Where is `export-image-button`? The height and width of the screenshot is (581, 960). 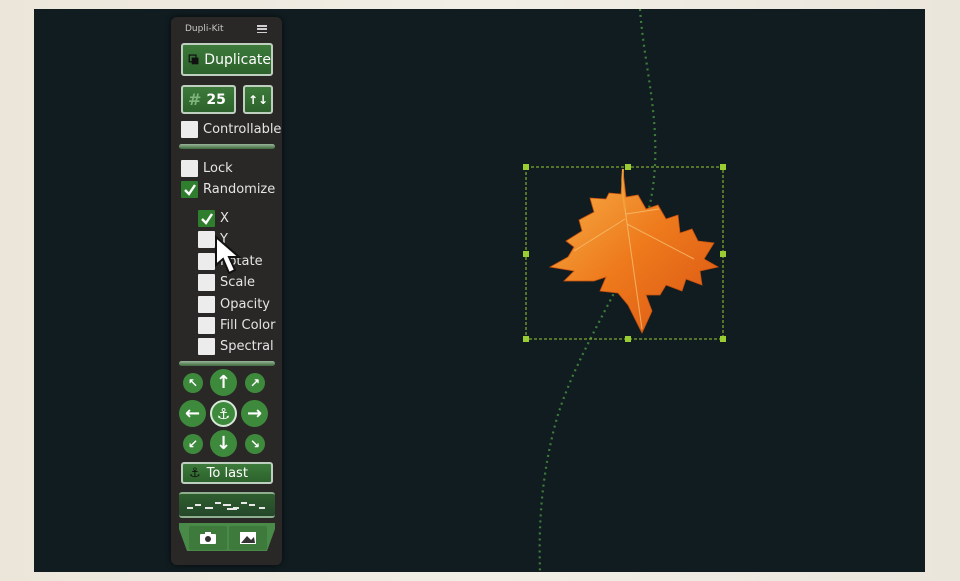 export-image-button is located at coordinates (248, 538).